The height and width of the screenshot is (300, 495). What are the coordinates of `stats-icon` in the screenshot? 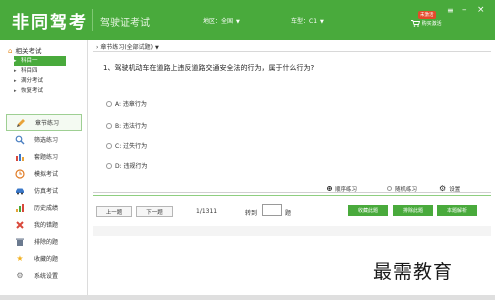 It's located at (20, 208).